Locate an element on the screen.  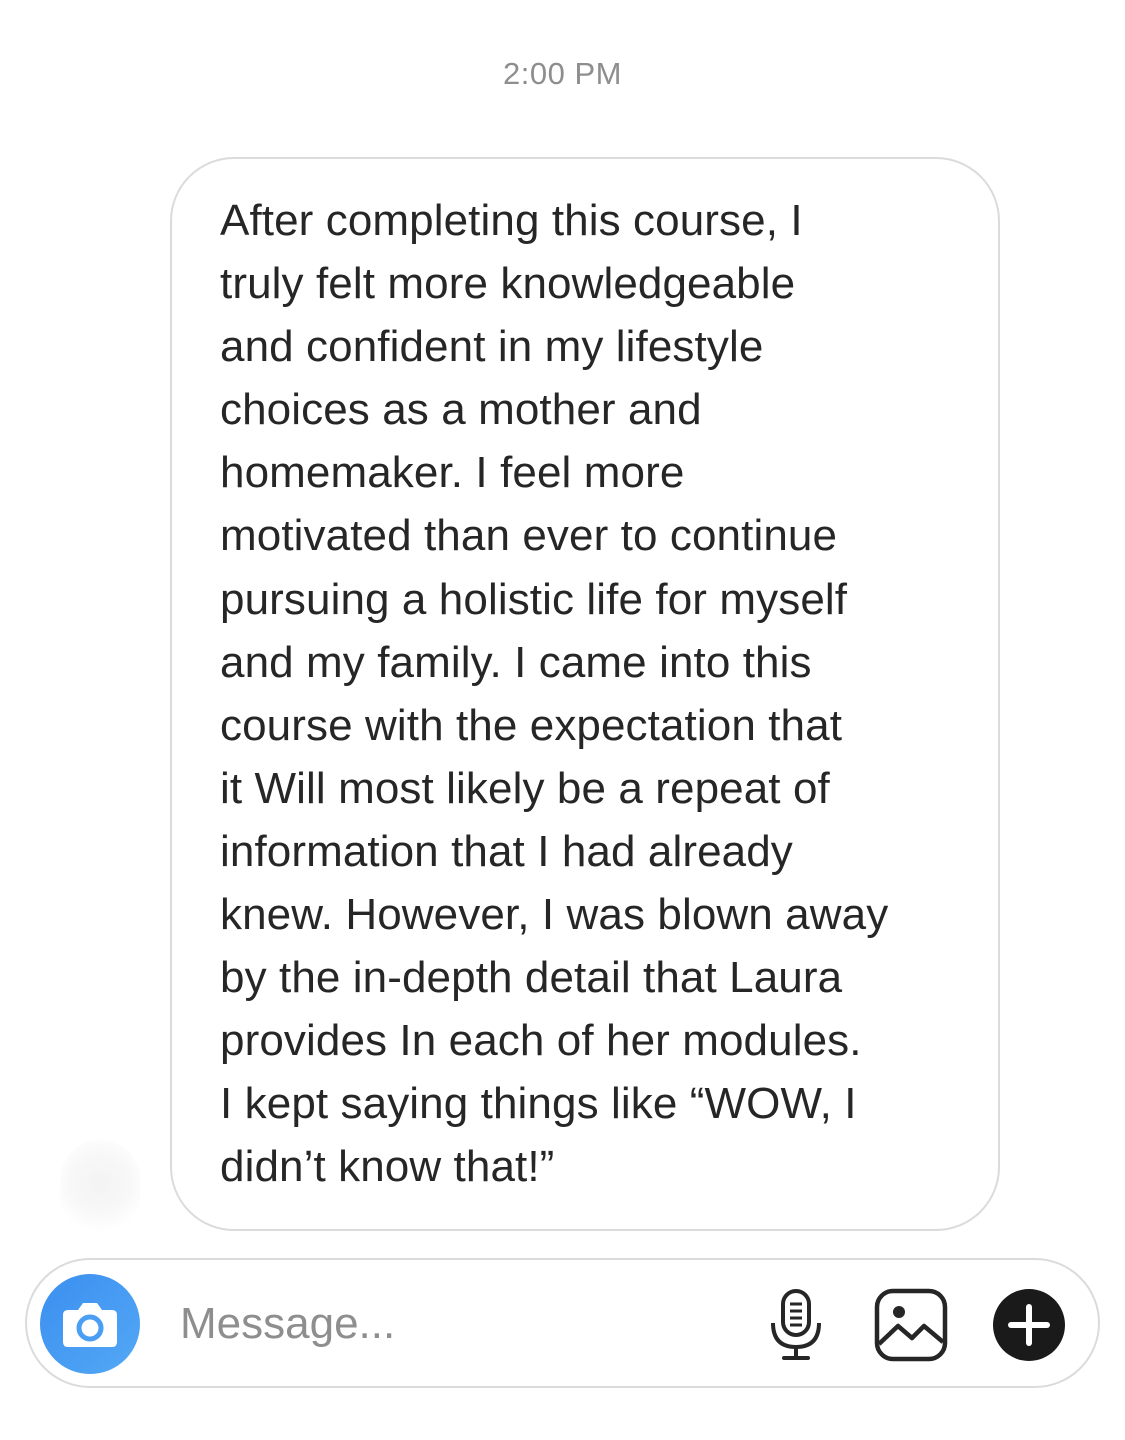
camera-button is located at coordinates (90, 1324).